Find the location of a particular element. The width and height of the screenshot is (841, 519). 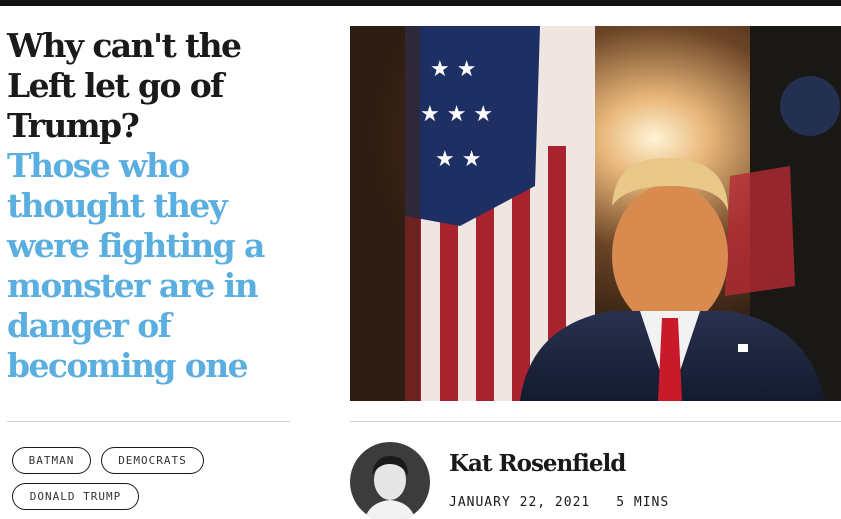

right-divider is located at coordinates (595, 421).